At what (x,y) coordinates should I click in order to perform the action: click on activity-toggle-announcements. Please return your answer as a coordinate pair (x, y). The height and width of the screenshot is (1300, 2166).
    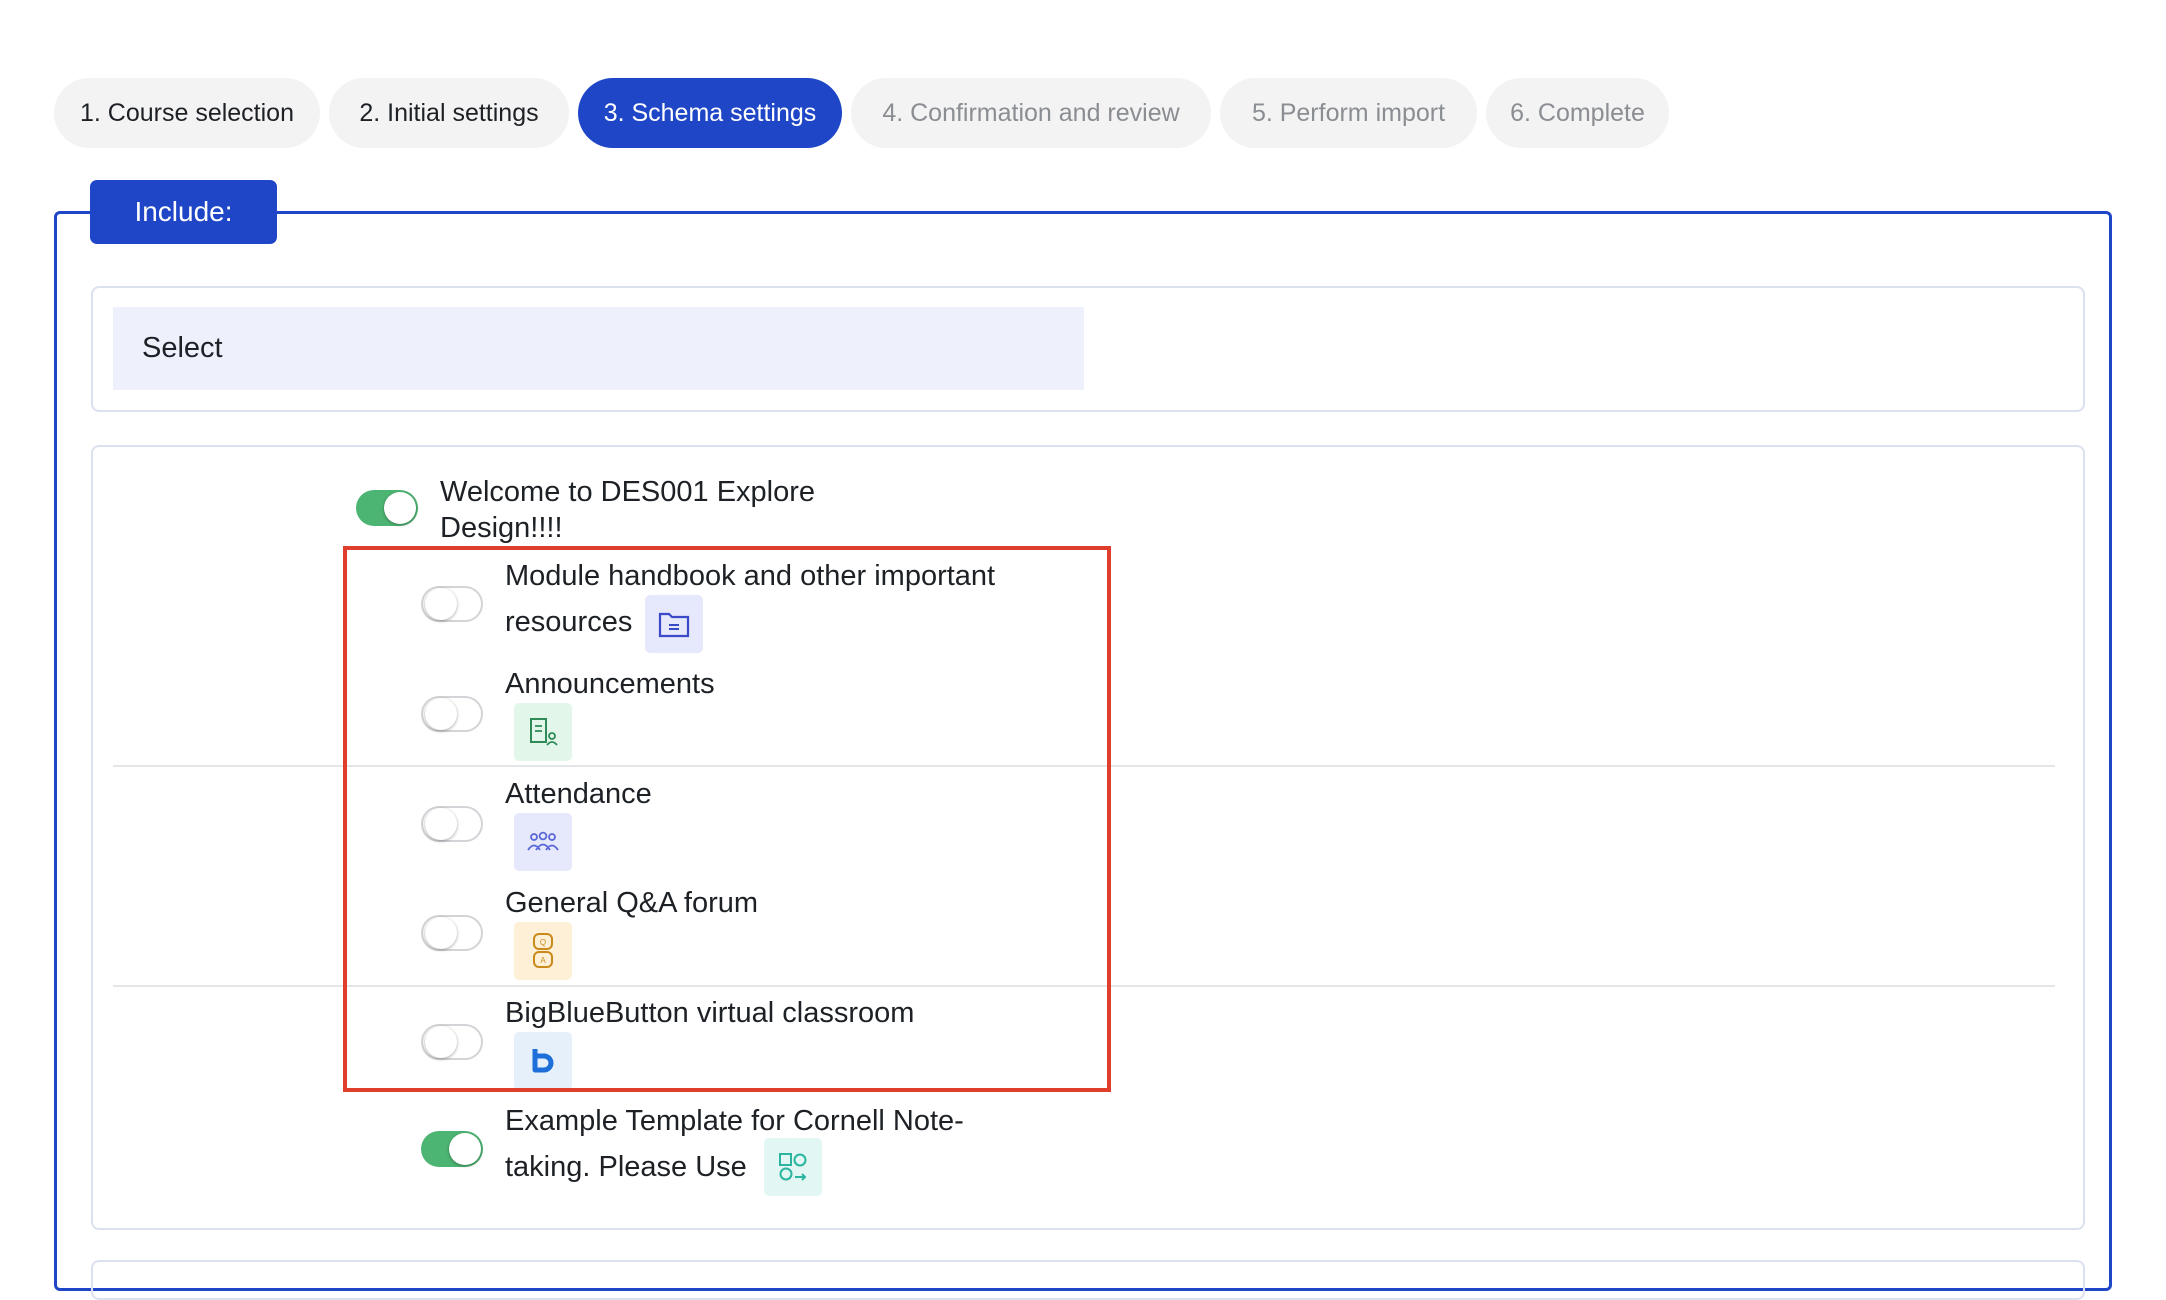
    Looking at the image, I should click on (452, 714).